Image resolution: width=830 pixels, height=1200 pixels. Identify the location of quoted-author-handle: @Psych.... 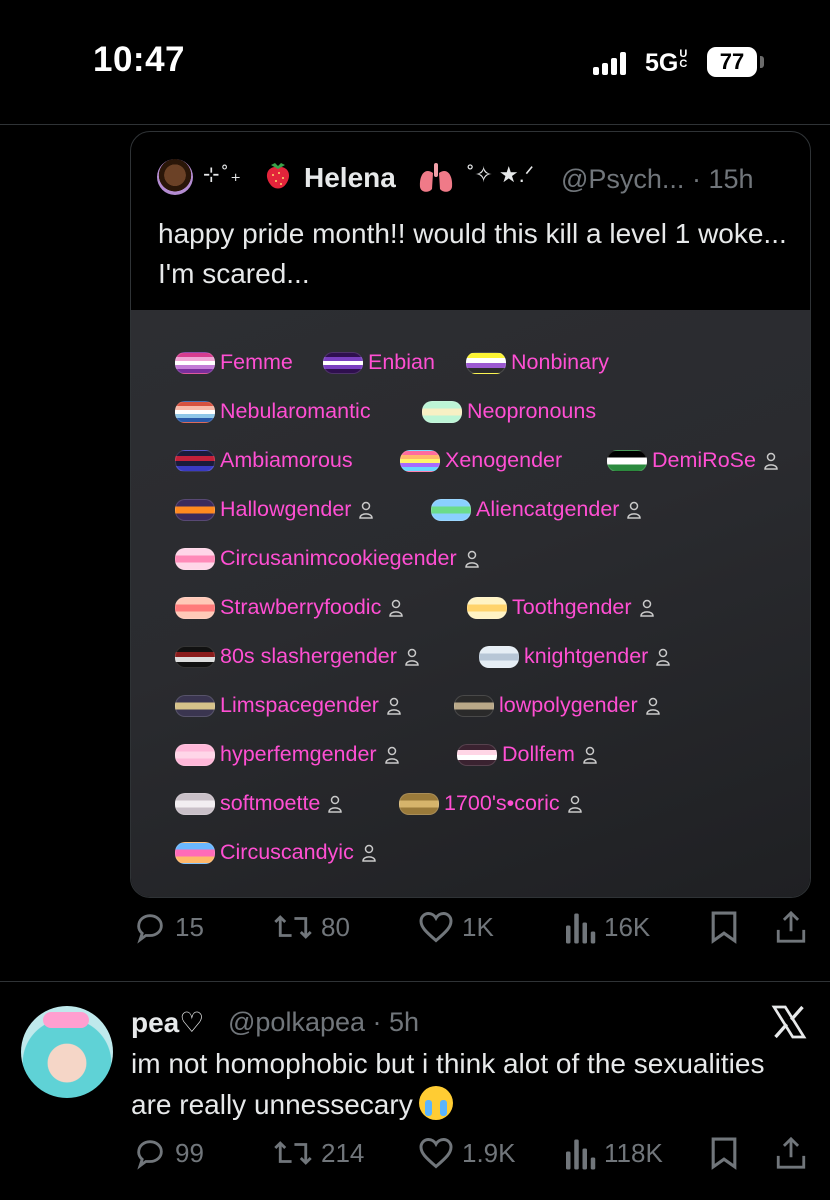
(622, 179).